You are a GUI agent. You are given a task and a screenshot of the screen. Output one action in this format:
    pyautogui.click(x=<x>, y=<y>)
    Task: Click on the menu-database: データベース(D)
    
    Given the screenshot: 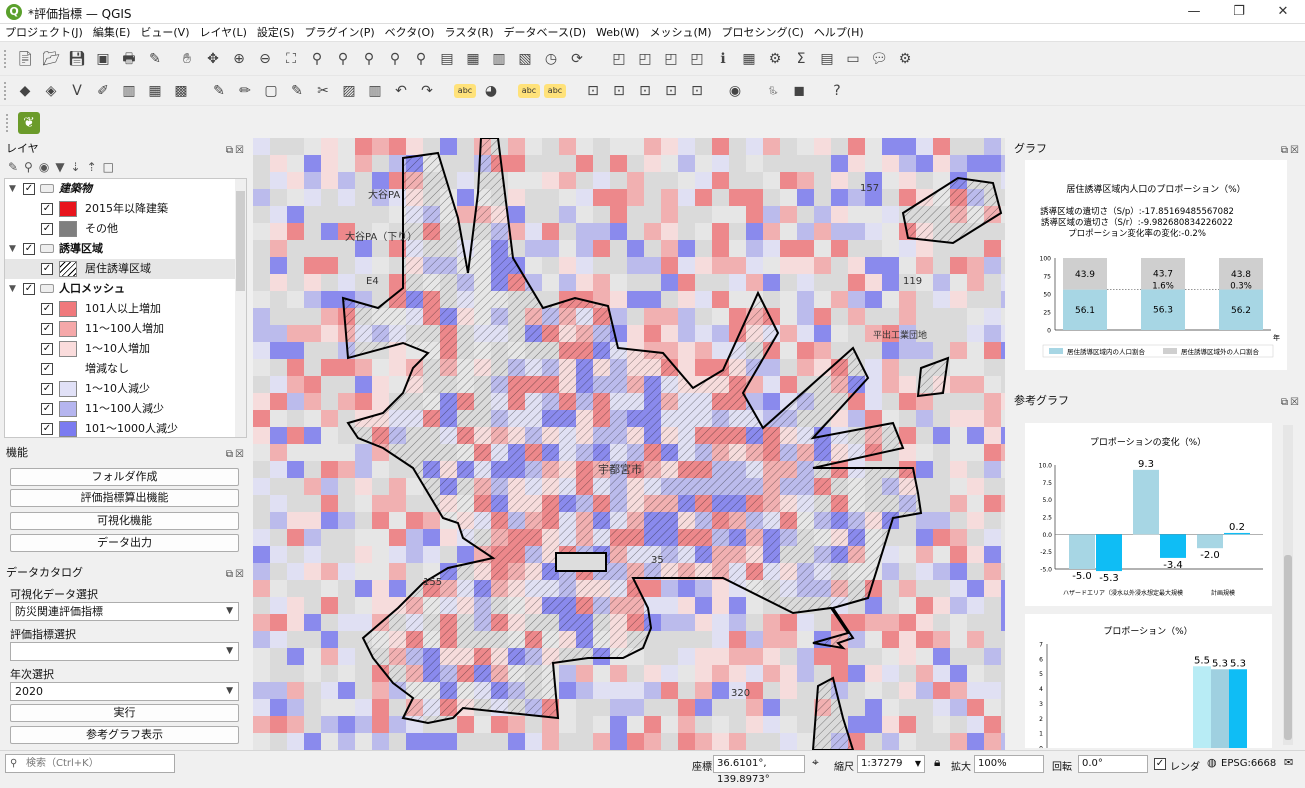 What is the action you would take?
    pyautogui.click(x=545, y=33)
    